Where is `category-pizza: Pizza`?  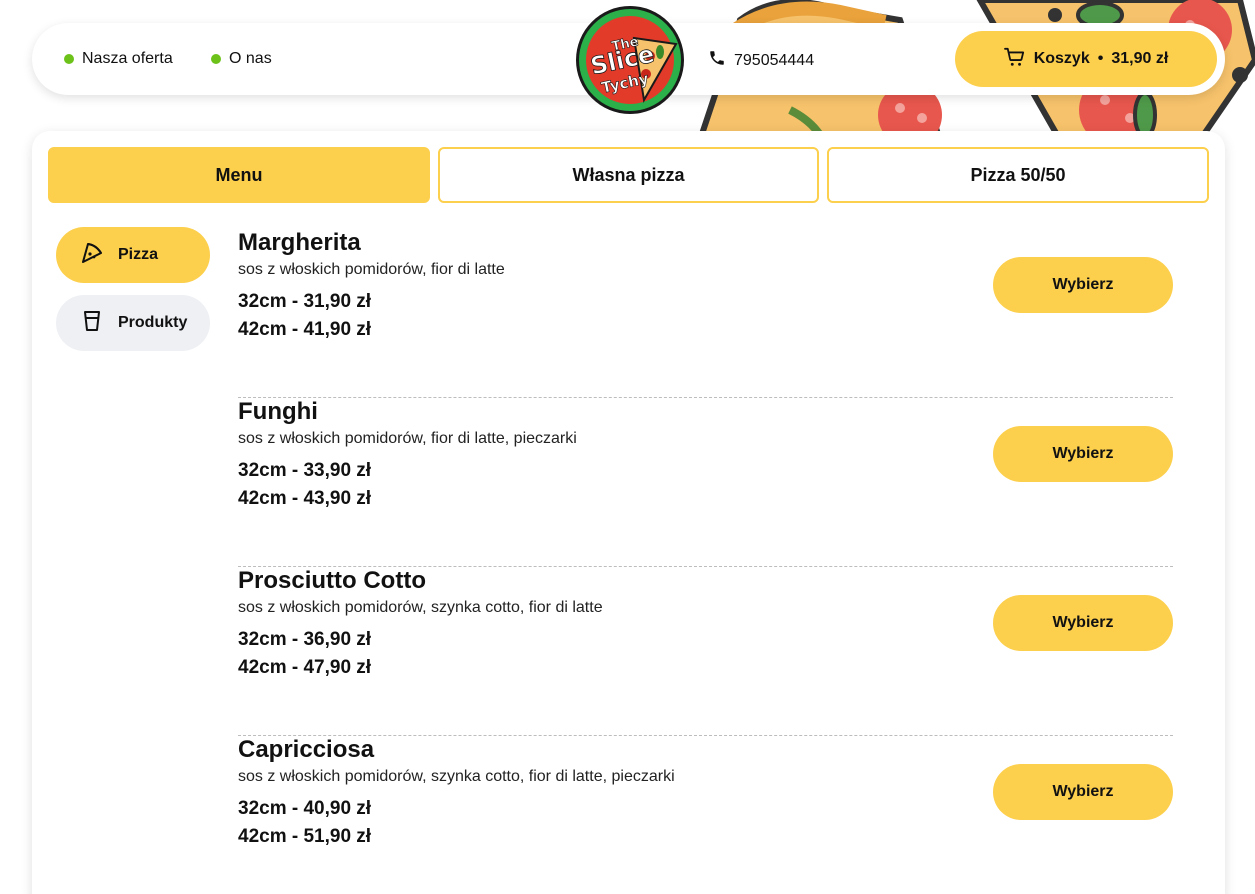
category-pizza: Pizza is located at coordinates (133, 255).